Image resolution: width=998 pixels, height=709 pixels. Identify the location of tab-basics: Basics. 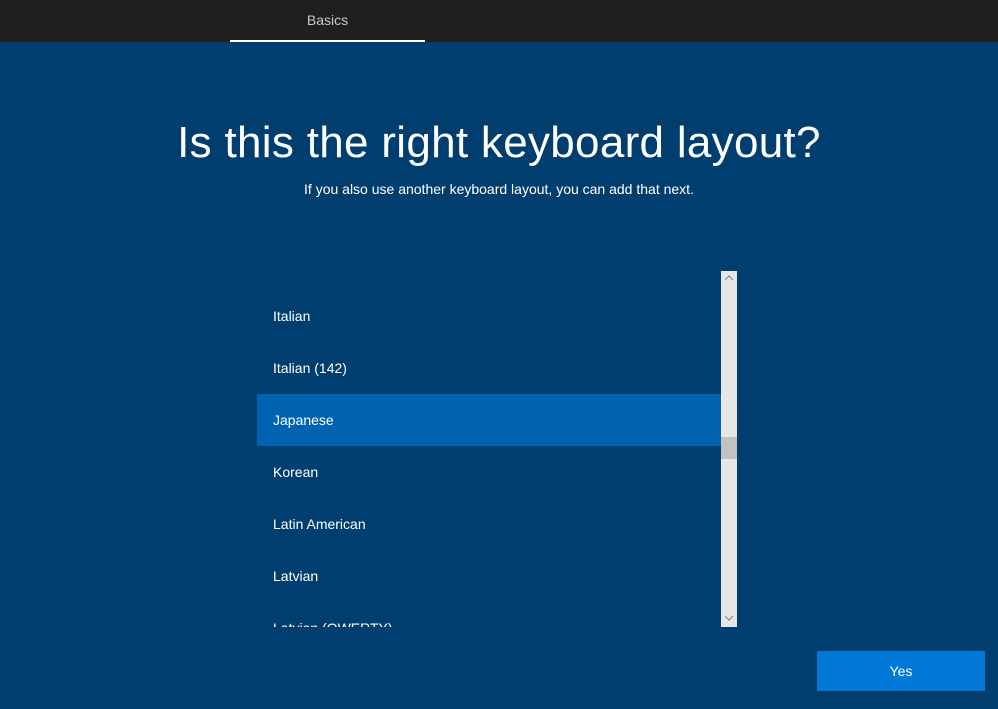
(327, 21).